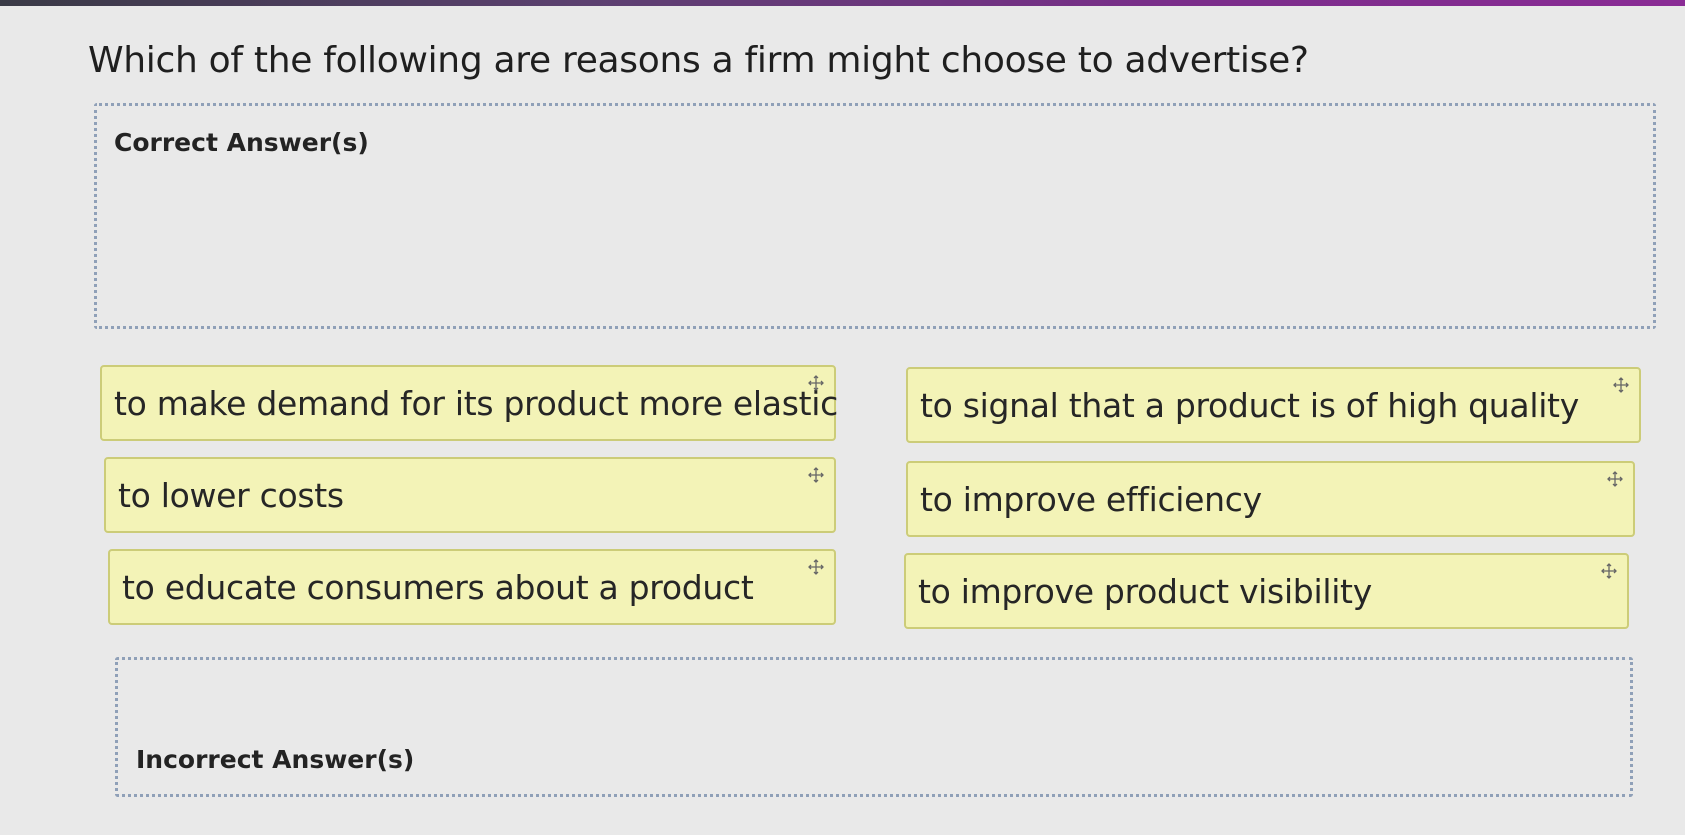  I want to click on answer-card-improve-visibility: to improve product visibility, so click(1266, 591).